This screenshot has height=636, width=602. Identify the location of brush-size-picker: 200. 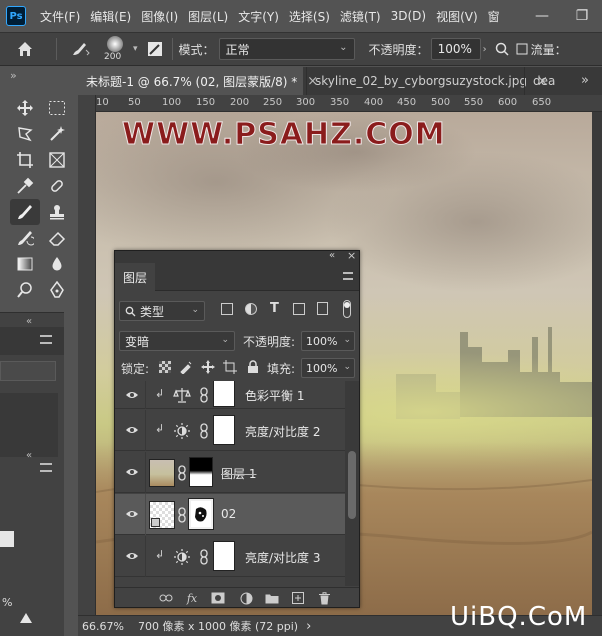
(115, 49).